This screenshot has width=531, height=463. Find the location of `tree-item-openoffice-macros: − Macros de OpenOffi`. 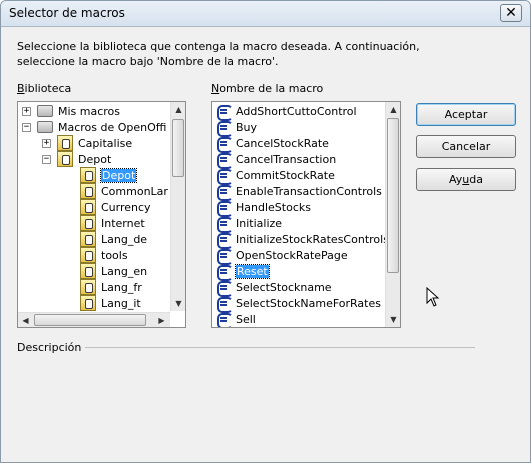

tree-item-openoffice-macros: − Macros de OpenOffi is located at coordinates (94, 127).